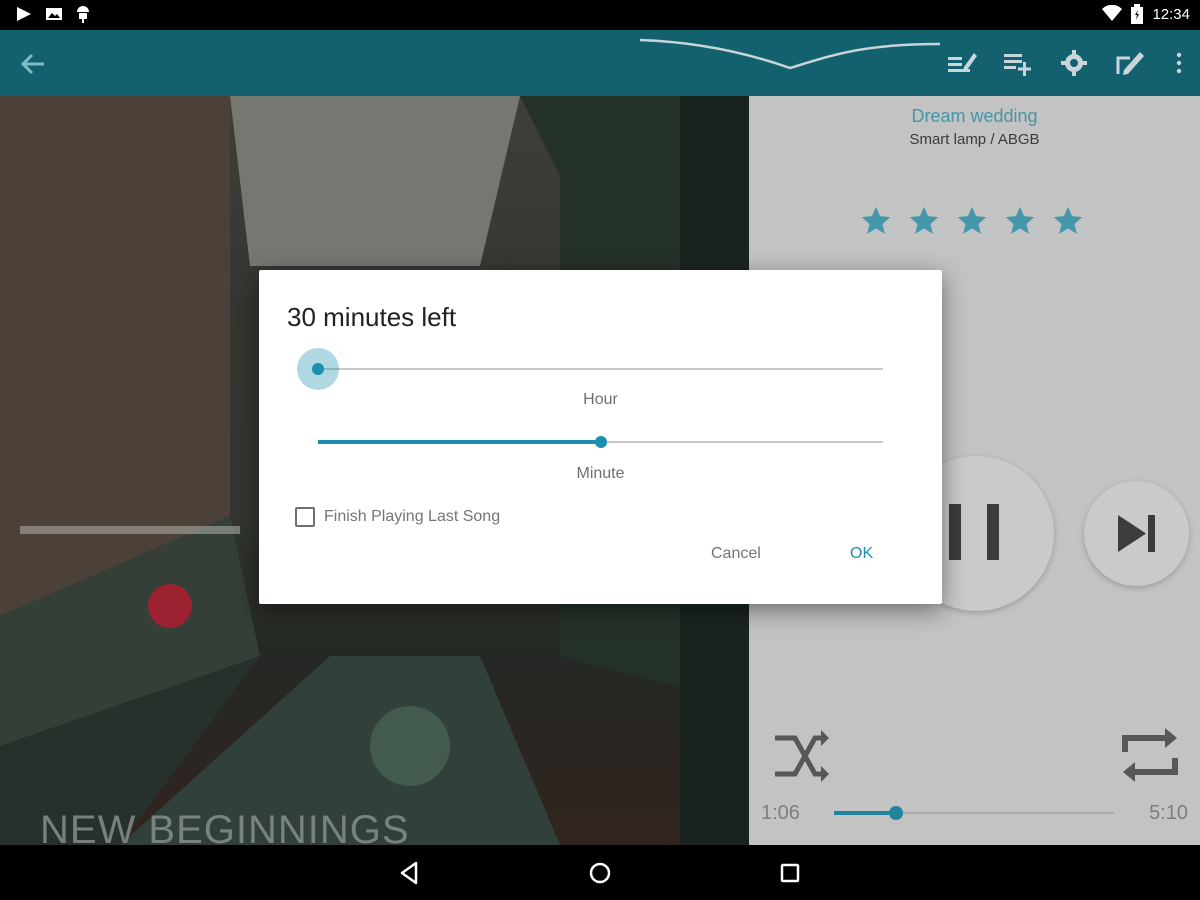 This screenshot has width=1200, height=900. What do you see at coordinates (1171, 14) in the screenshot?
I see `clock: 12:34` at bounding box center [1171, 14].